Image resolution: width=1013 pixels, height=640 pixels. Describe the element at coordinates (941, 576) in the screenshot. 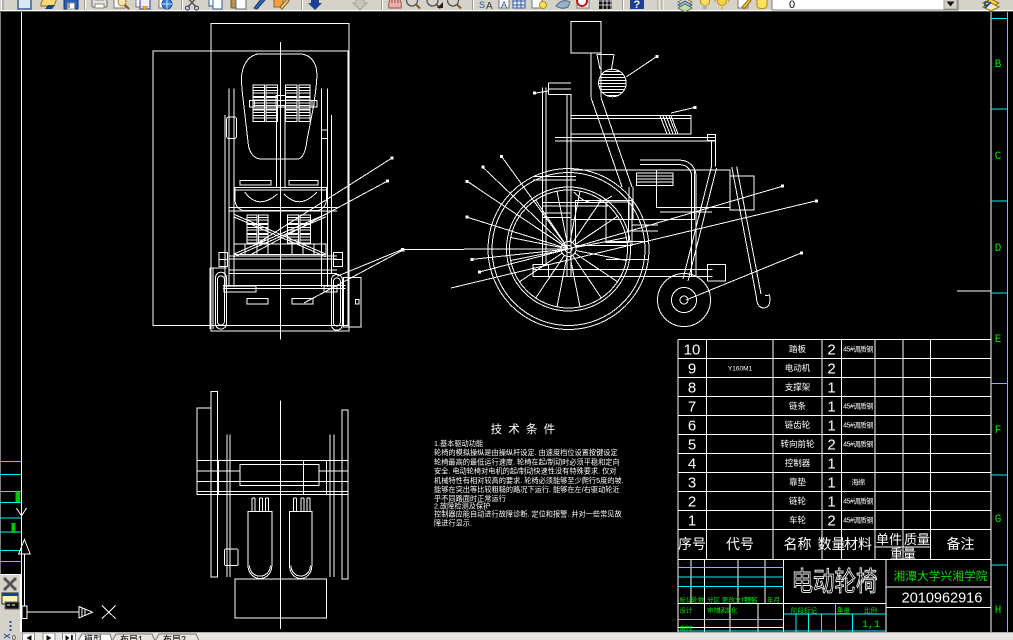

I see `svg-text: 湘潭大学兴湘学院` at that location.